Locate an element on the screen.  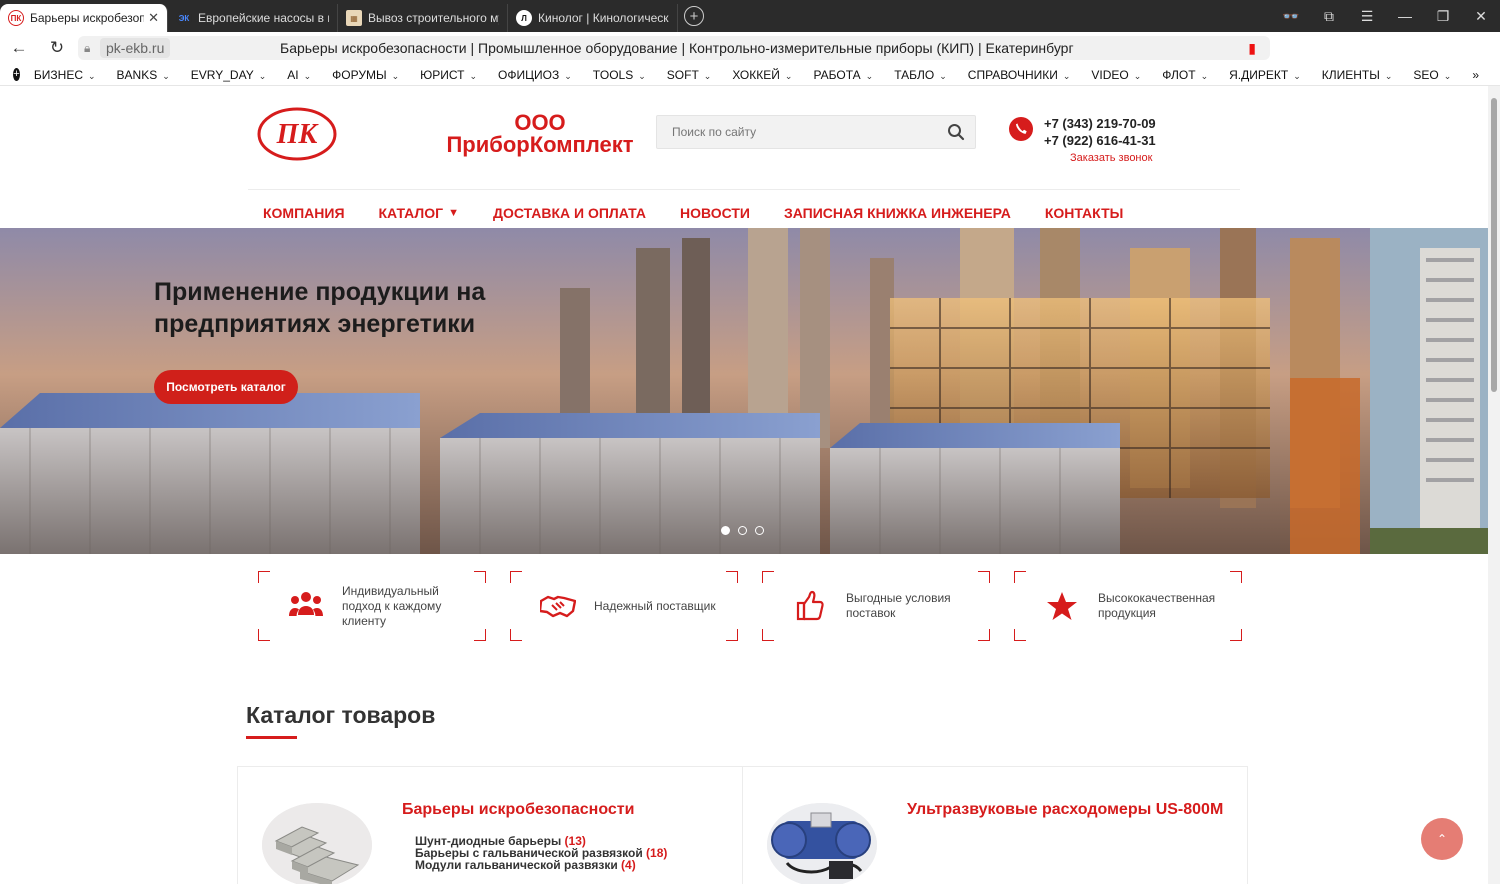
nav-item-contacts: КОНТАКТЫ is located at coordinates (1084, 213).